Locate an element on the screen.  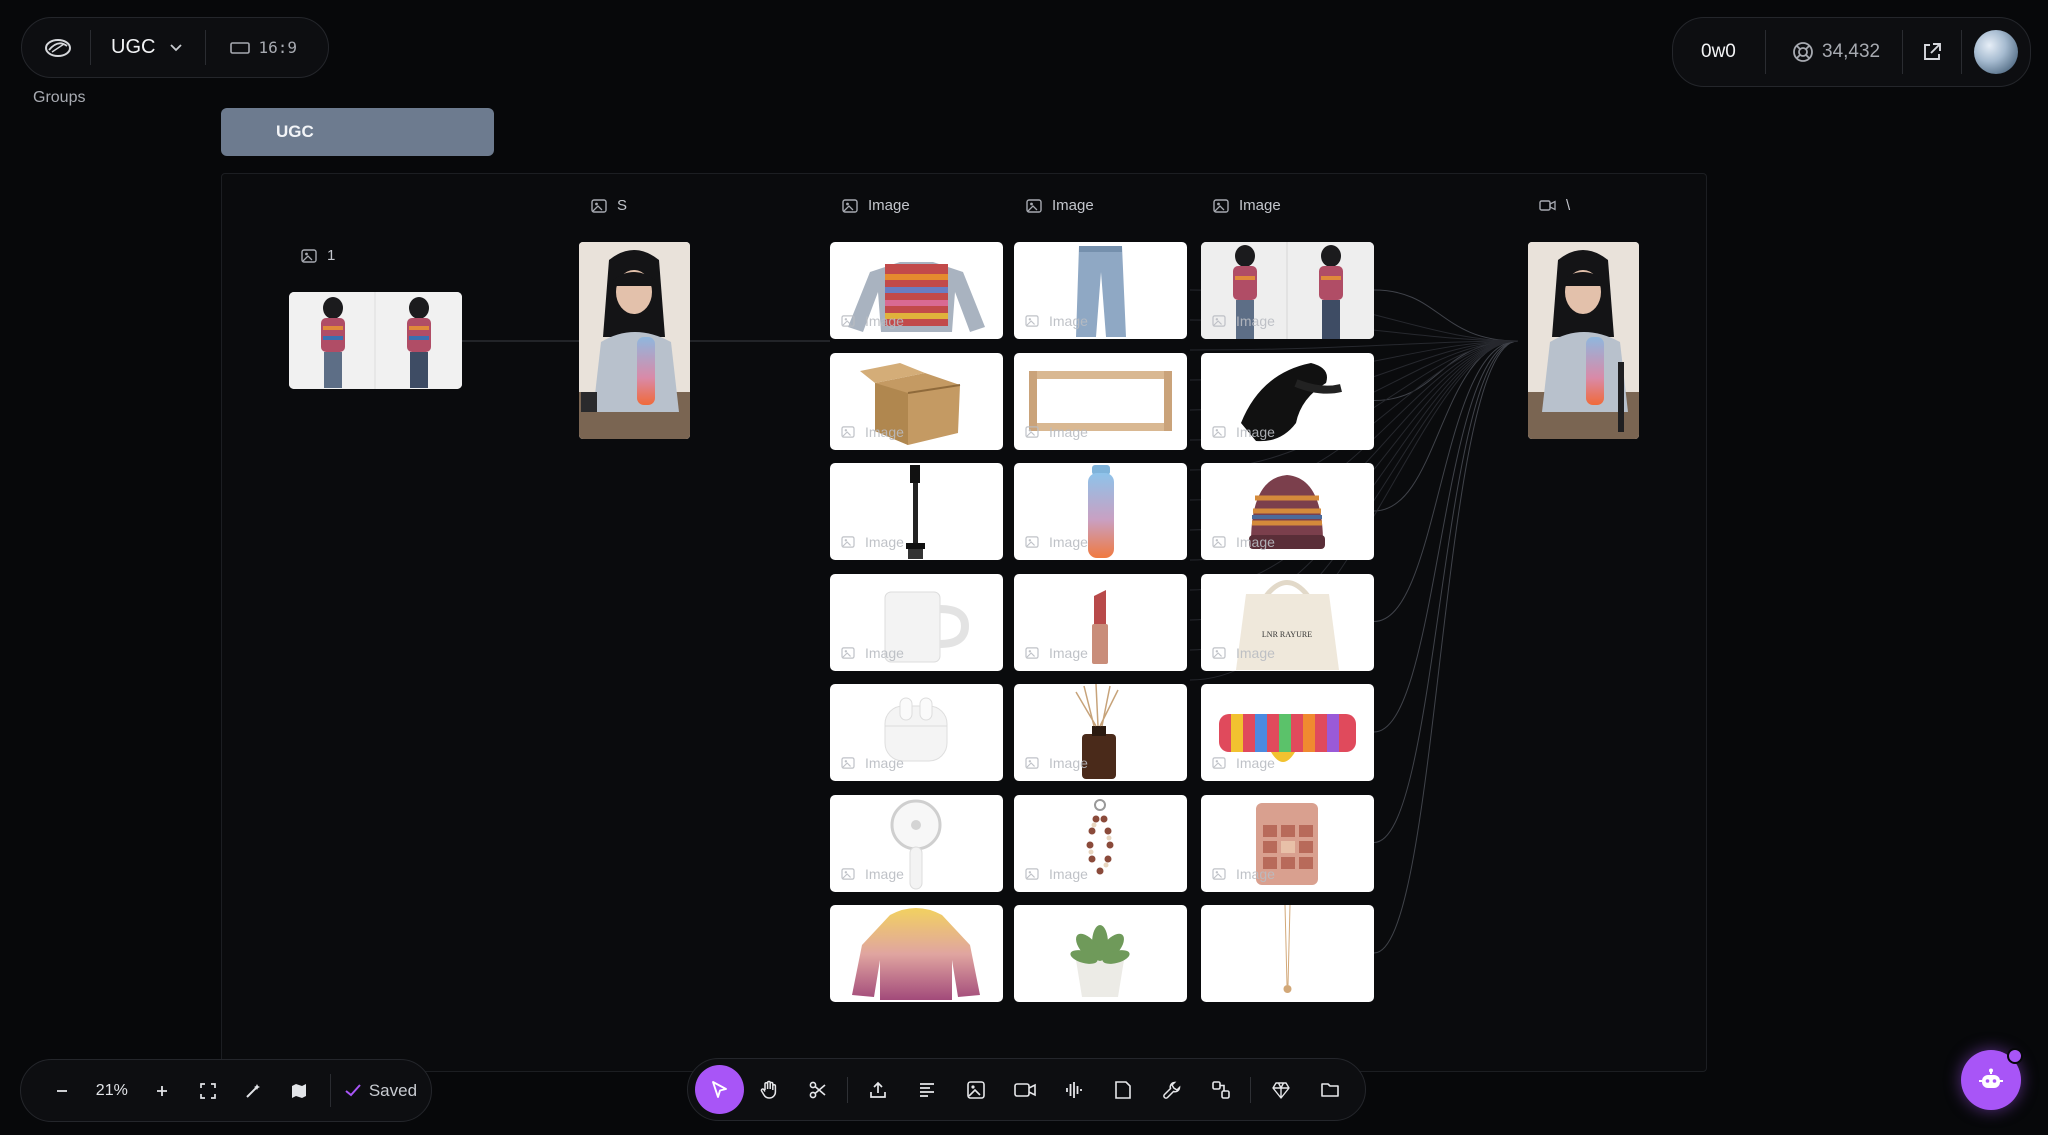
gem-tool-button is located at coordinates (1280, 1089).